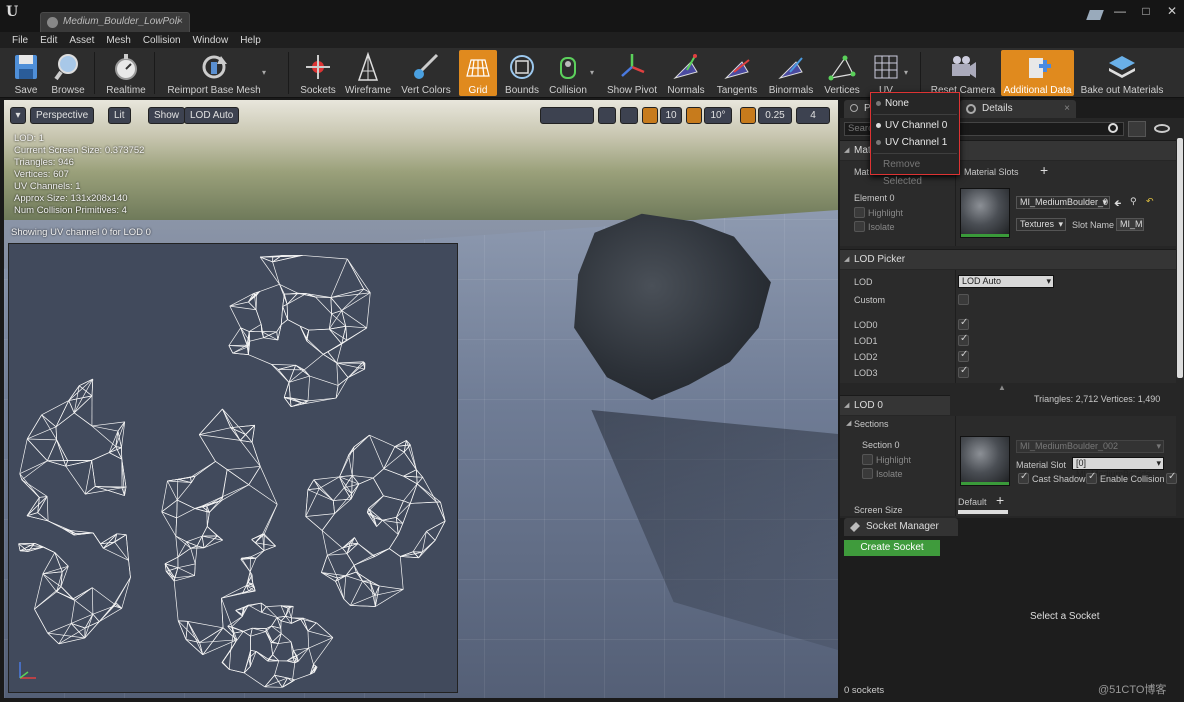  I want to click on vertices-button: Vertices, so click(842, 73).